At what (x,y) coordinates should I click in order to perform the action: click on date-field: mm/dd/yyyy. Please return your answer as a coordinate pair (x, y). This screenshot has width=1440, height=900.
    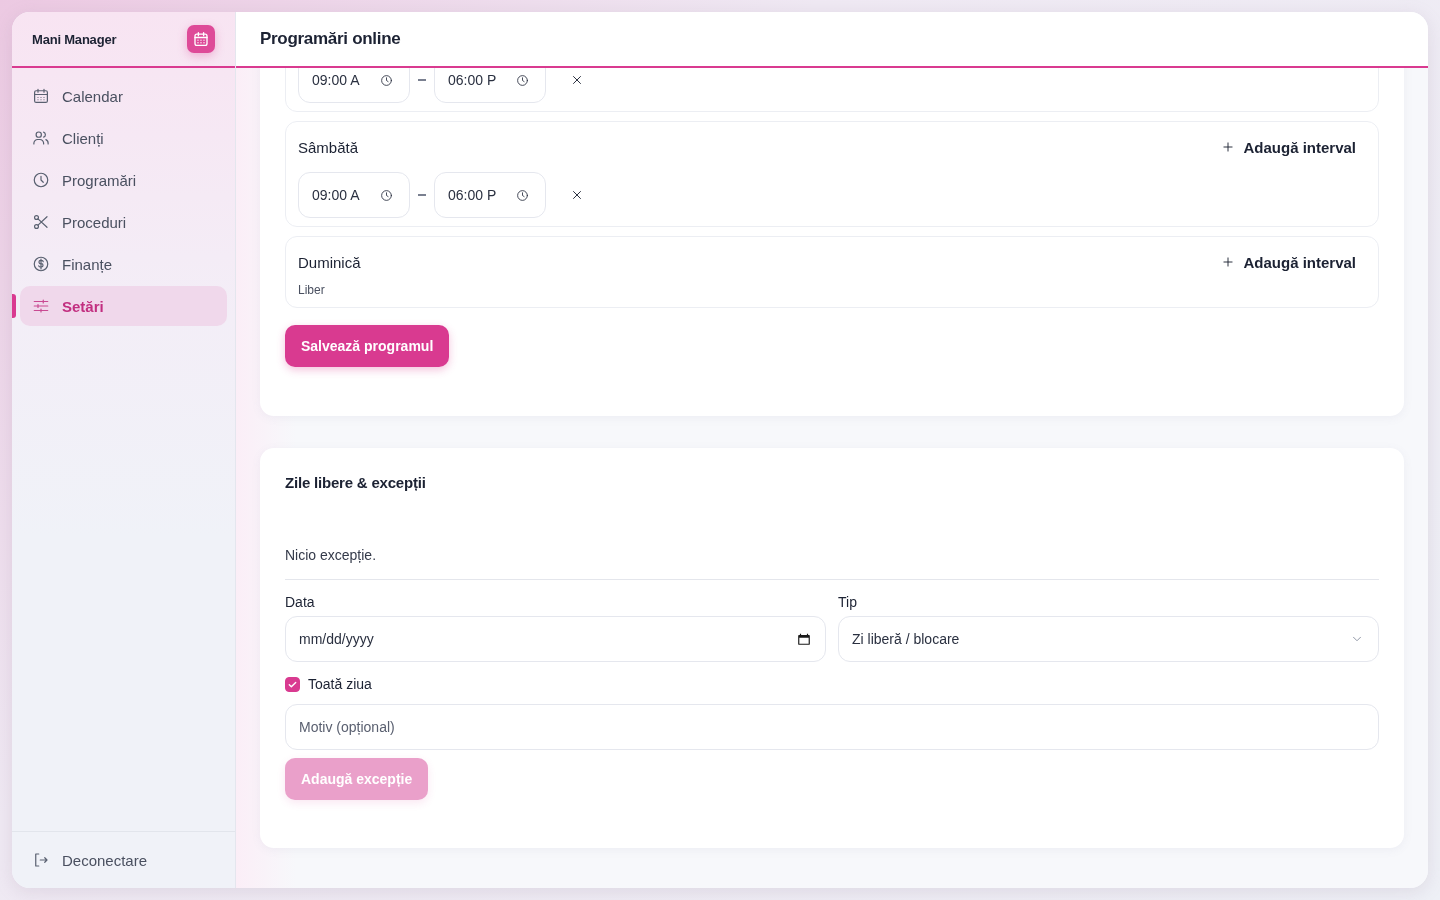
    Looking at the image, I should click on (555, 639).